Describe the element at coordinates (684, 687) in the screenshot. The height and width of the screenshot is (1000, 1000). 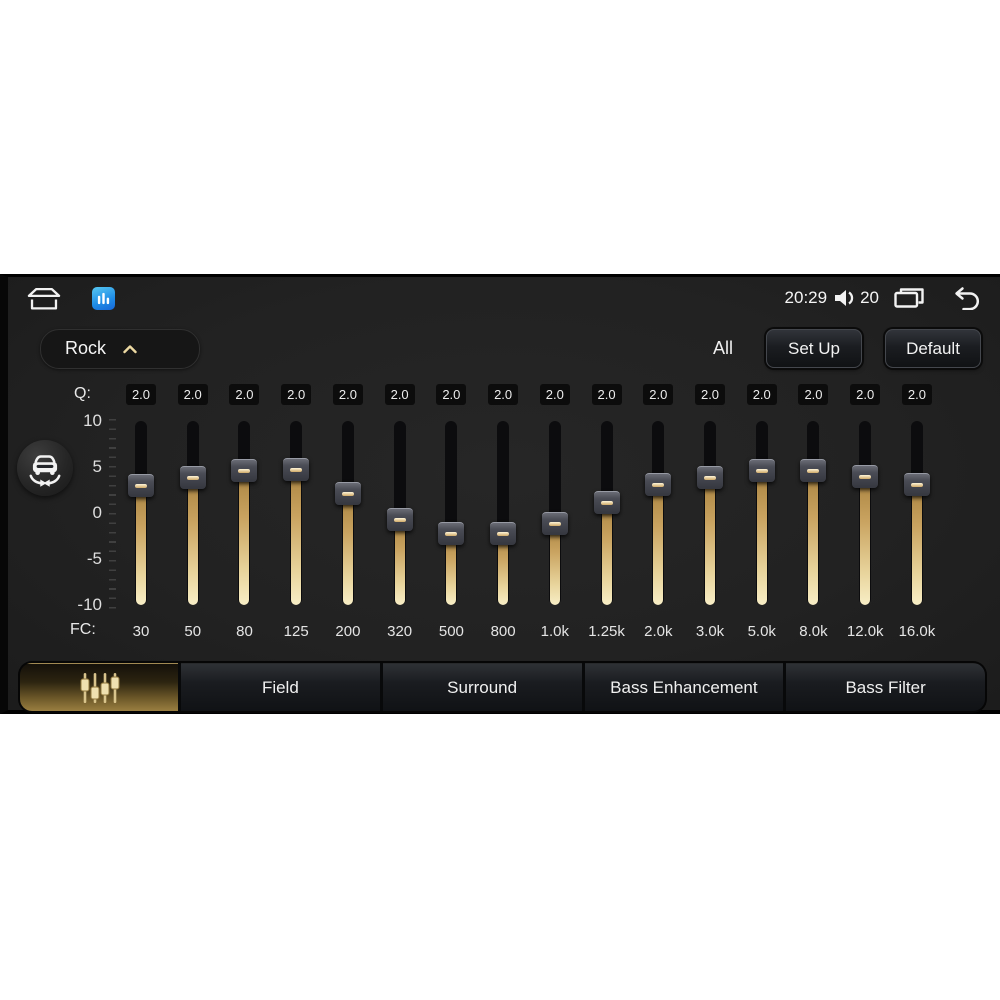
I see `tab-bass-enhancement: Bass Enhancement` at that location.